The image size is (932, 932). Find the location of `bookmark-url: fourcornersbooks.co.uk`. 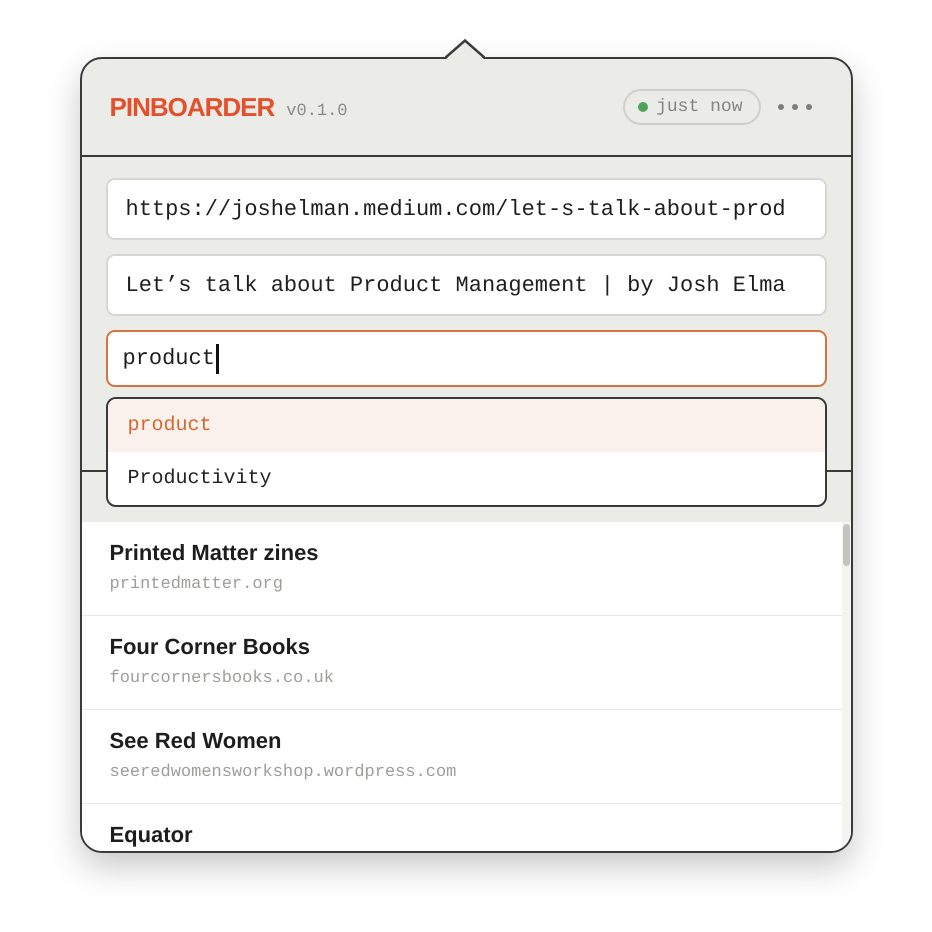

bookmark-url: fourcornersbooks.co.uk is located at coordinates (222, 679).